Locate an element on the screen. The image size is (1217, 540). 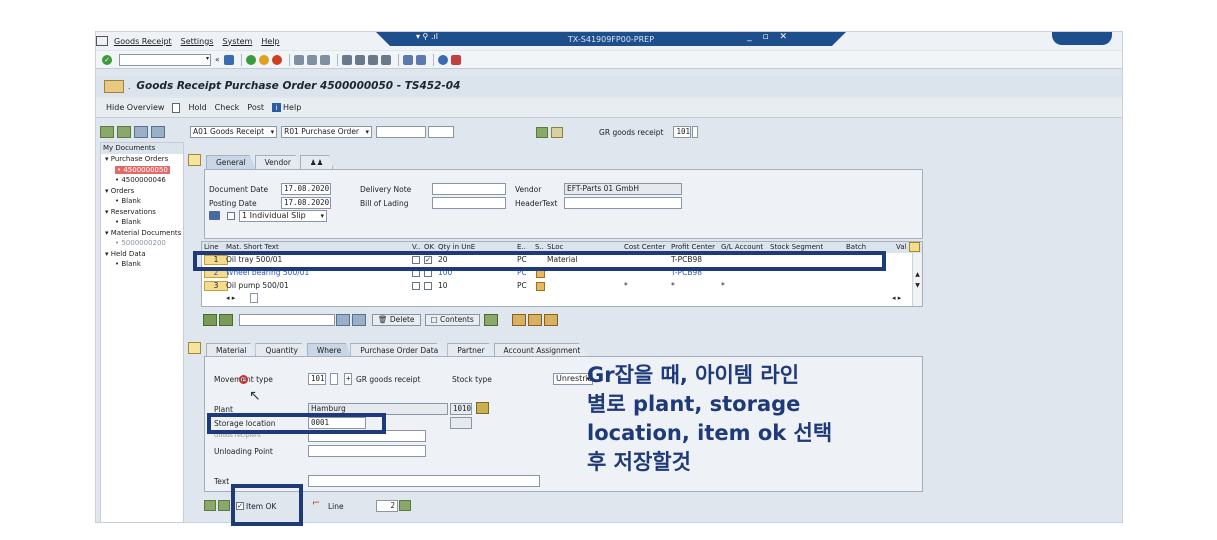
shortcut-icon is located at coordinates (420, 59).